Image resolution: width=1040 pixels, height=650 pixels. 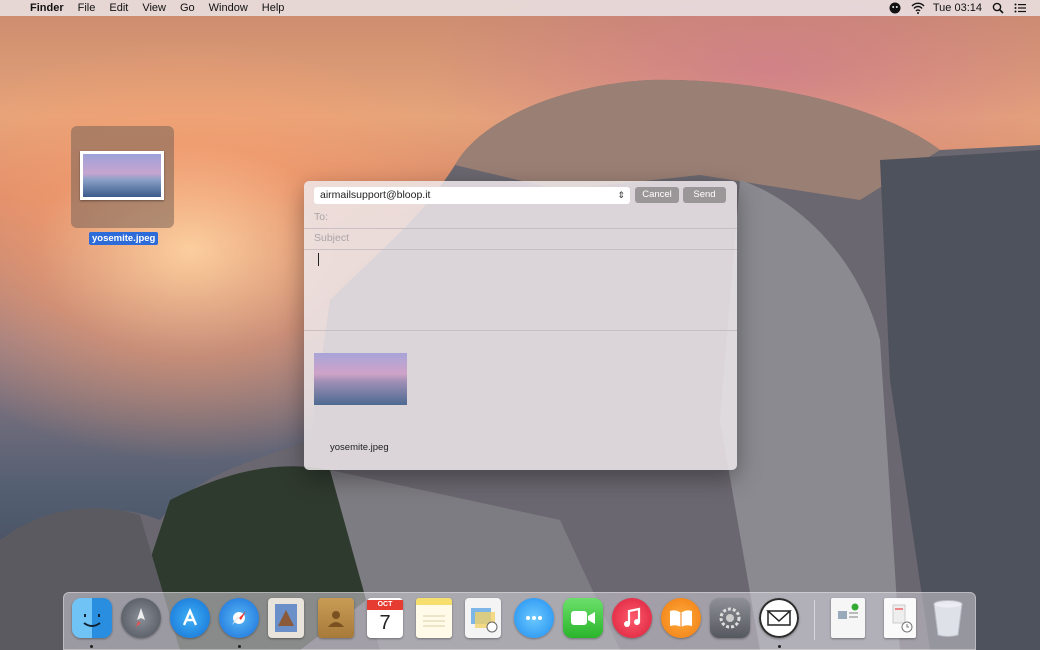 I want to click on to-field: To:, so click(x=520, y=218).